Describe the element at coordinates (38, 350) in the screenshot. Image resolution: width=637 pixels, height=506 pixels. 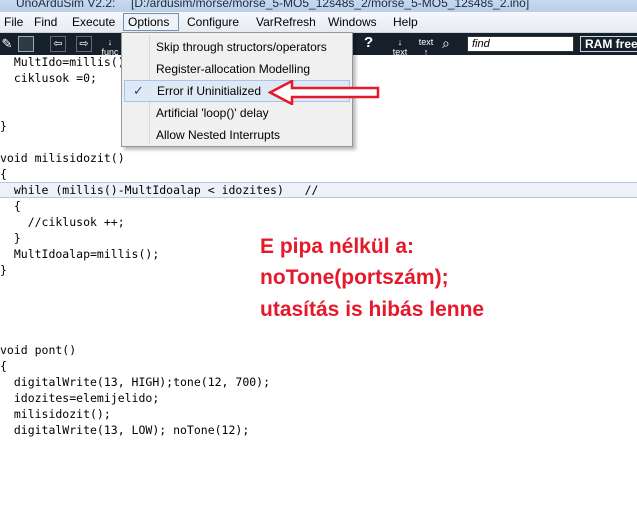
I see `code-line: void pont()` at that location.